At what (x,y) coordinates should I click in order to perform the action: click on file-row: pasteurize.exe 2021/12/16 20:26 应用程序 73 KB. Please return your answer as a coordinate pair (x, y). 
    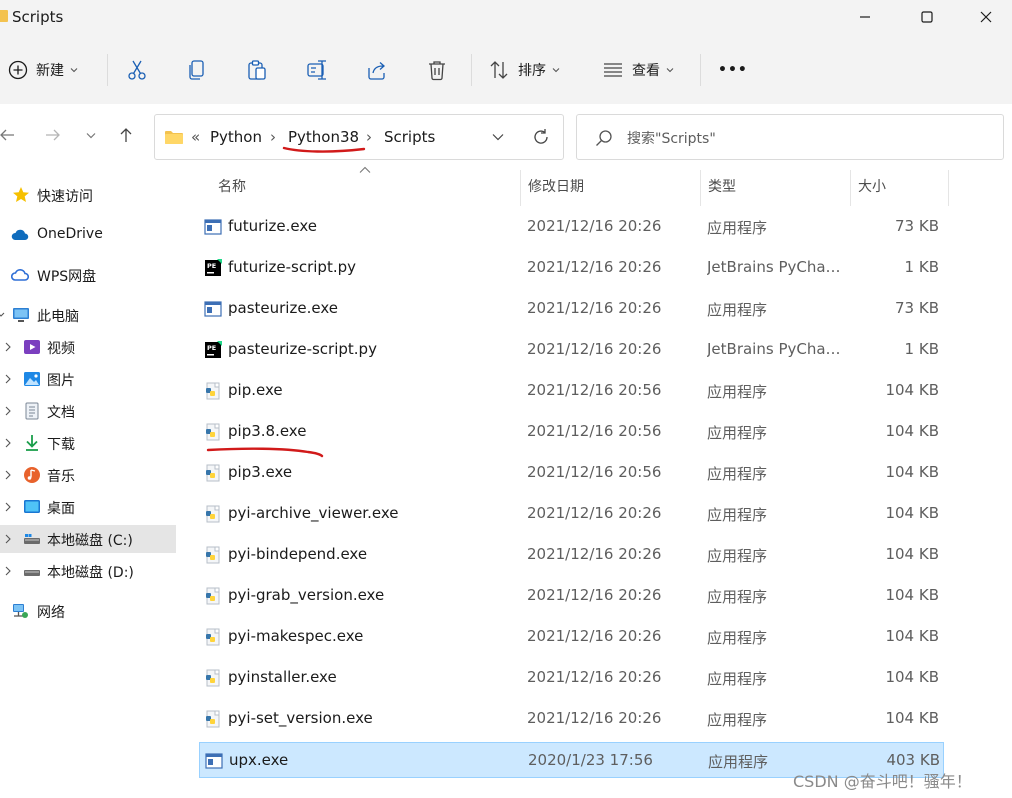
    Looking at the image, I should click on (571, 309).